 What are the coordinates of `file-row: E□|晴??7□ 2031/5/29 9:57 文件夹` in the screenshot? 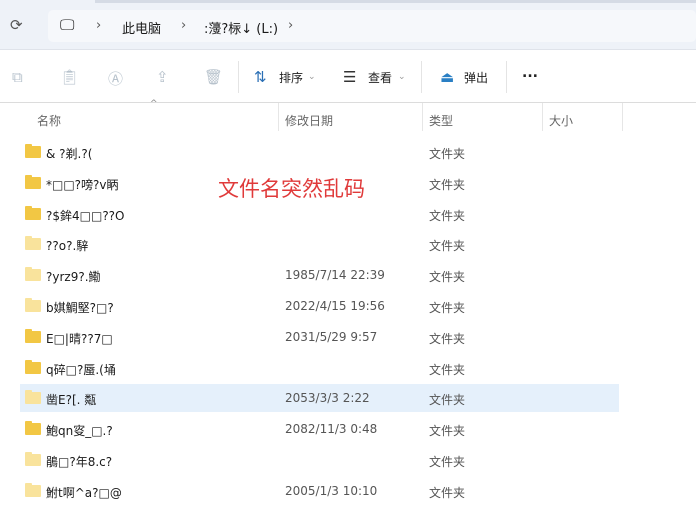 It's located at (319, 337).